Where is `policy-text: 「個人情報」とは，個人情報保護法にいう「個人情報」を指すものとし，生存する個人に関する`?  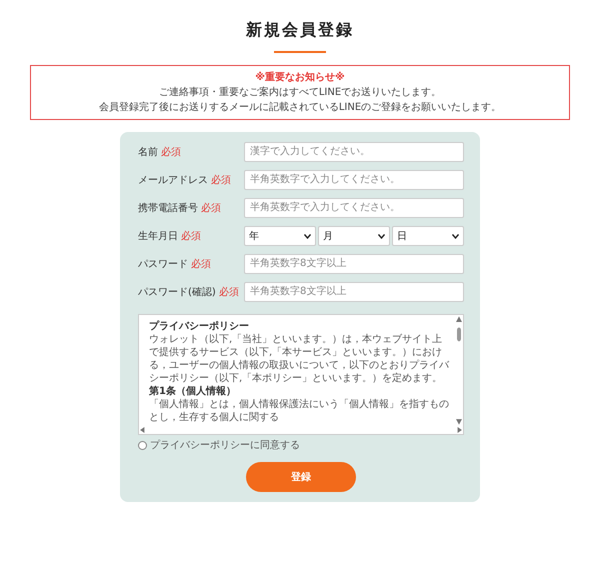
policy-text: 「個人情報」とは，個人情報保護法にいう「個人情報」を指すものとし，生存する個人に関する is located at coordinates (299, 411).